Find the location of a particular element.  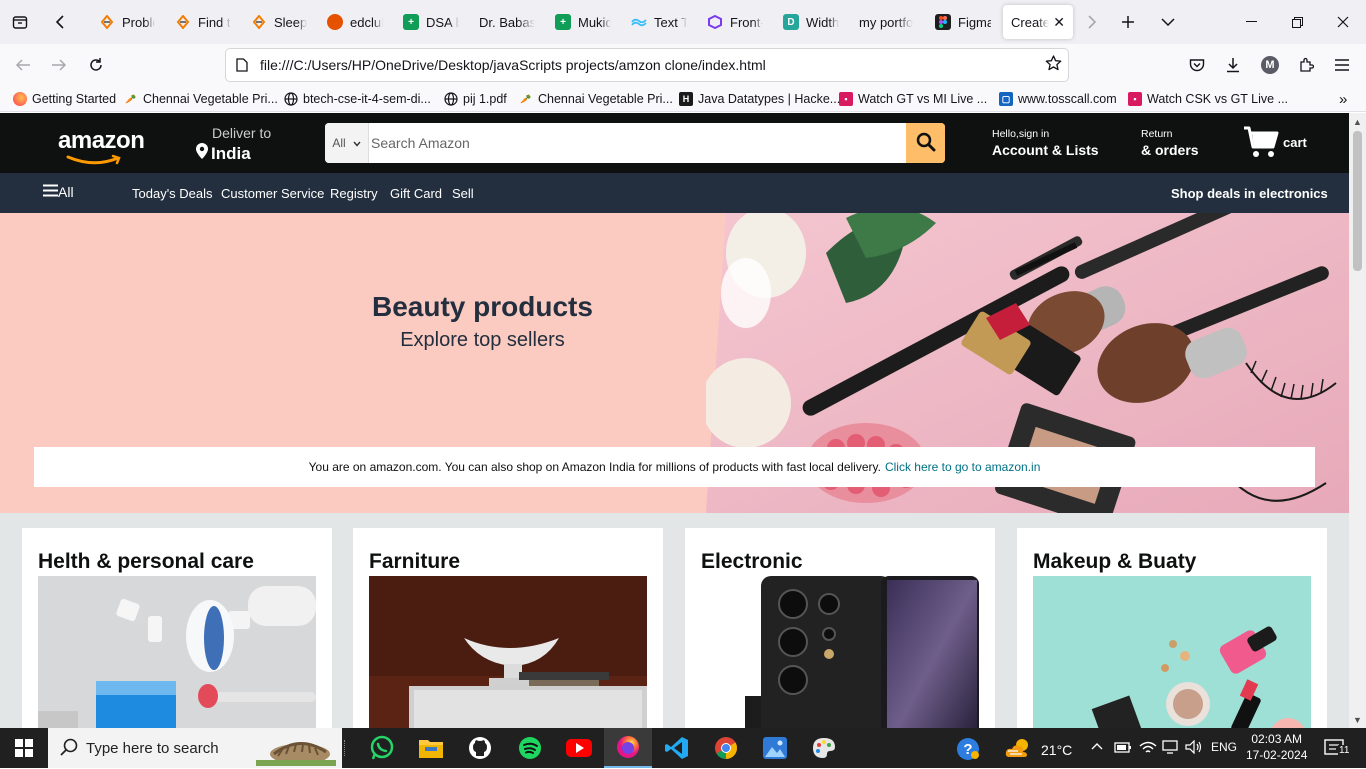

show-hidden-icons-chevron-up-icon is located at coordinates (1097, 747).